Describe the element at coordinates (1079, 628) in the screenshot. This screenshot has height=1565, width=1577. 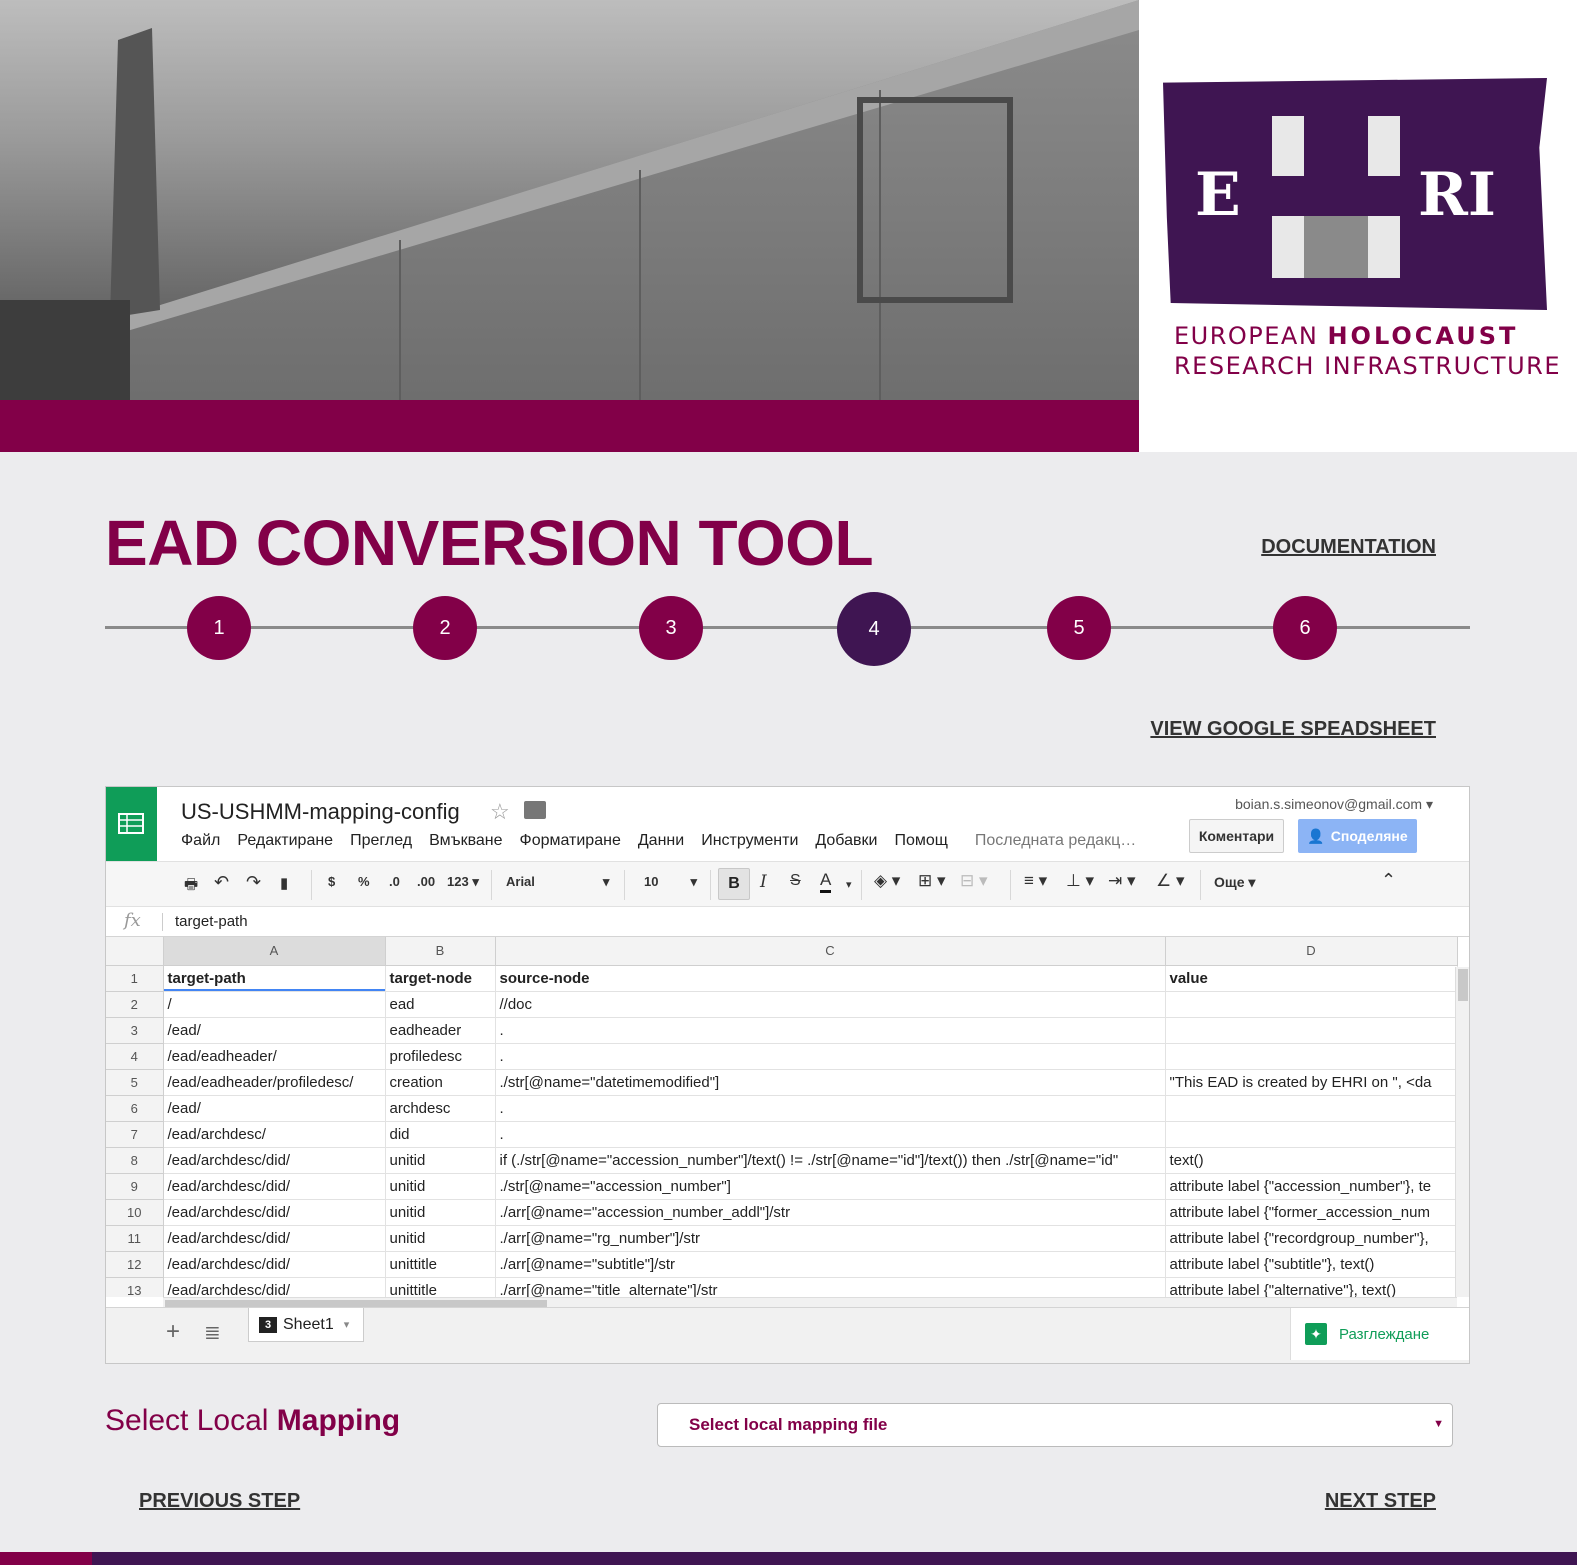
I see `step-5: 5` at that location.